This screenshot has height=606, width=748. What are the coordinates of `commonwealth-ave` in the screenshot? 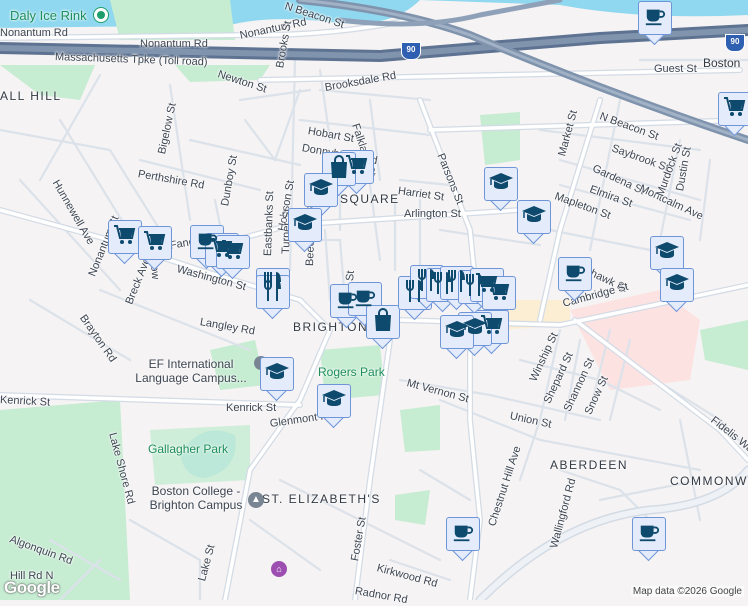 It's located at (611, 532).